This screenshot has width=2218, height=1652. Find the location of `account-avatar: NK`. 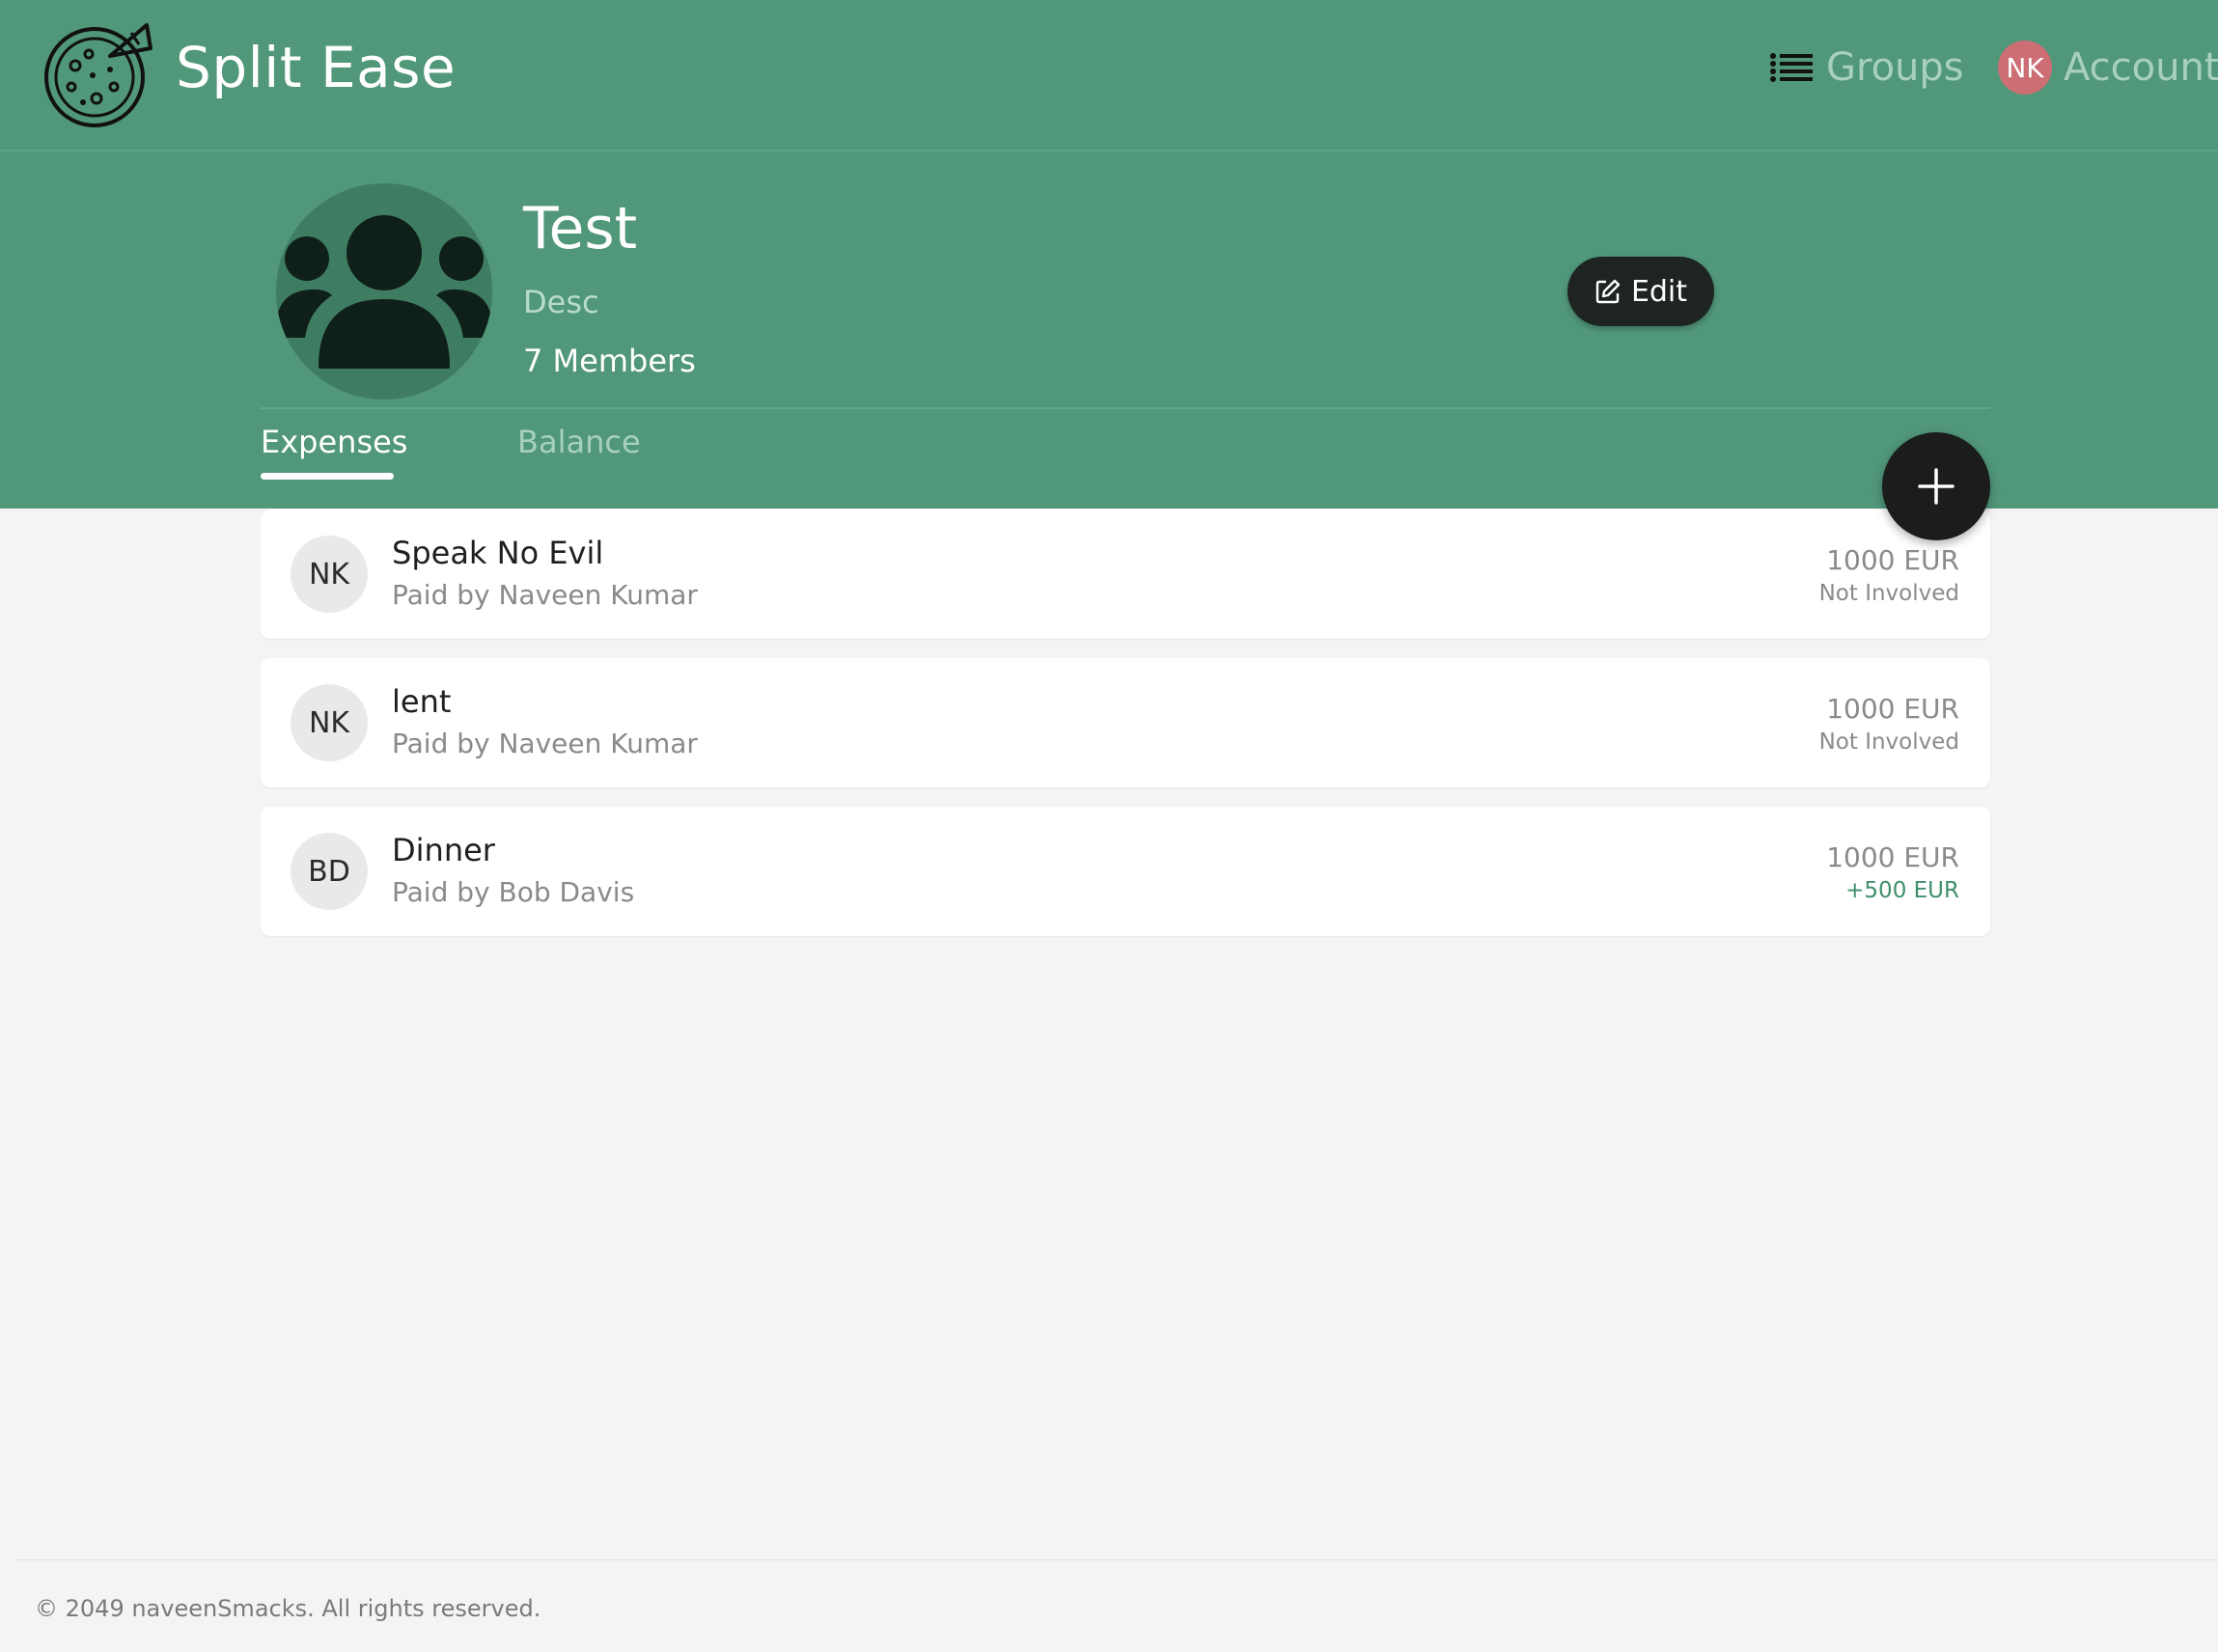

account-avatar: NK is located at coordinates (2025, 68).